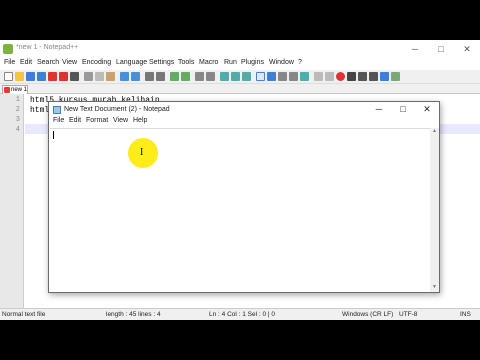 This screenshot has height=360, width=480. What do you see at coordinates (8, 49) in the screenshot?
I see `notepadpp-icon` at bounding box center [8, 49].